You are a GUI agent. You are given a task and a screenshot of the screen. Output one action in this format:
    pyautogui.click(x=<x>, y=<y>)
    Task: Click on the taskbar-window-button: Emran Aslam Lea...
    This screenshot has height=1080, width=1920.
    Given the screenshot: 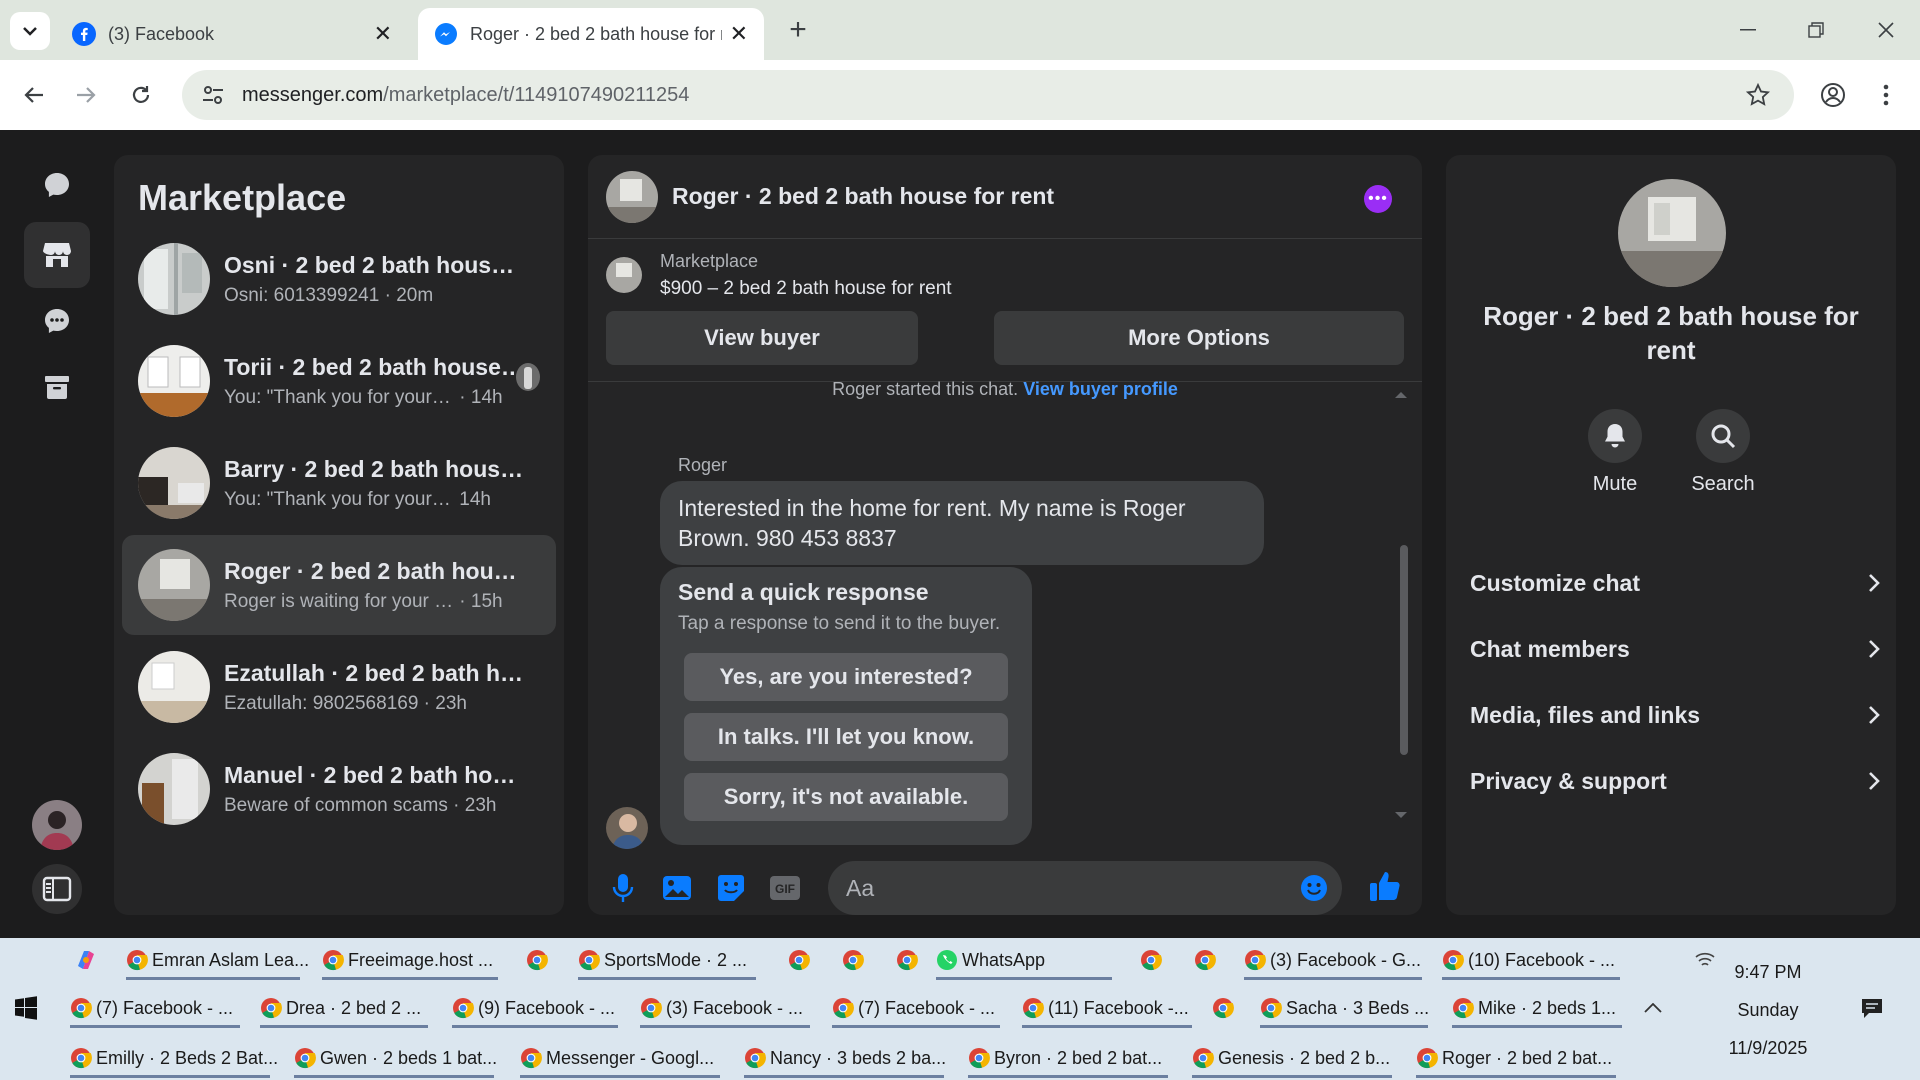 What is the action you would take?
    pyautogui.click(x=215, y=960)
    